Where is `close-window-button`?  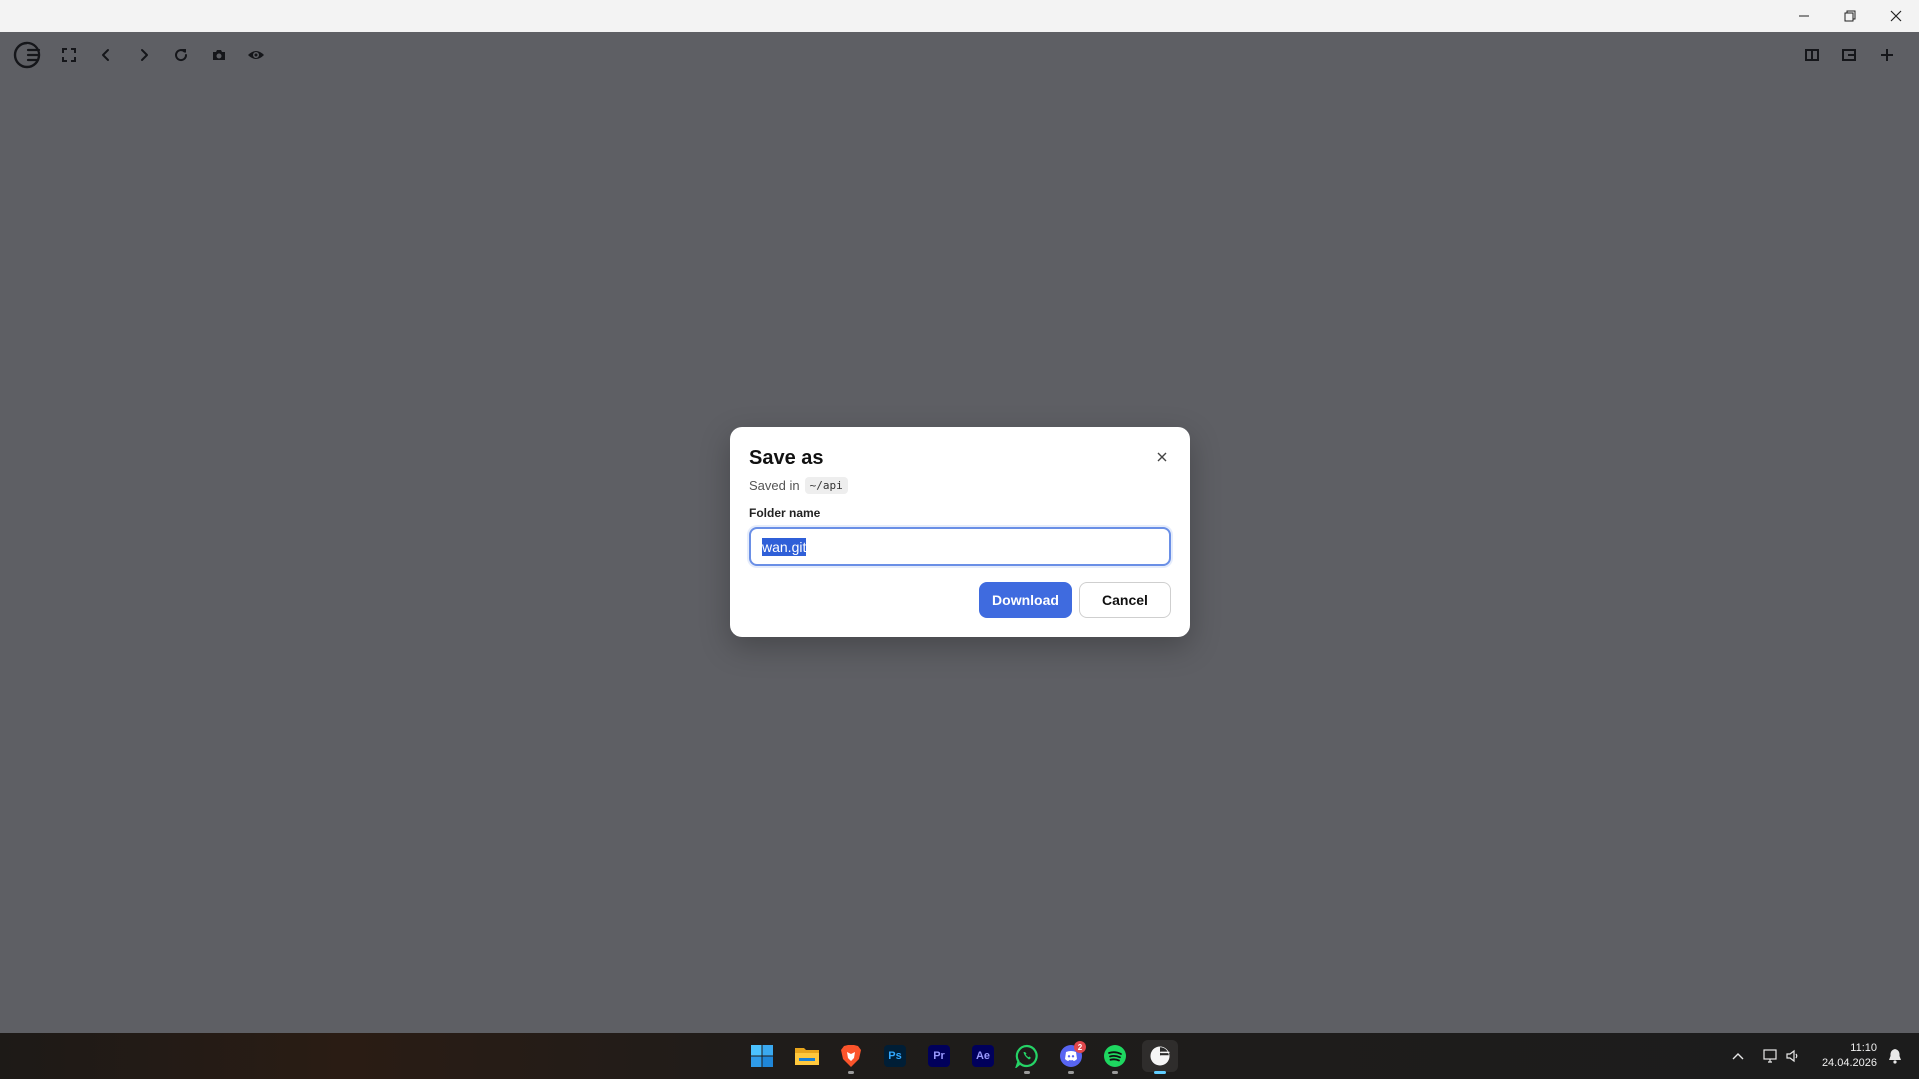
close-window-button is located at coordinates (1896, 16).